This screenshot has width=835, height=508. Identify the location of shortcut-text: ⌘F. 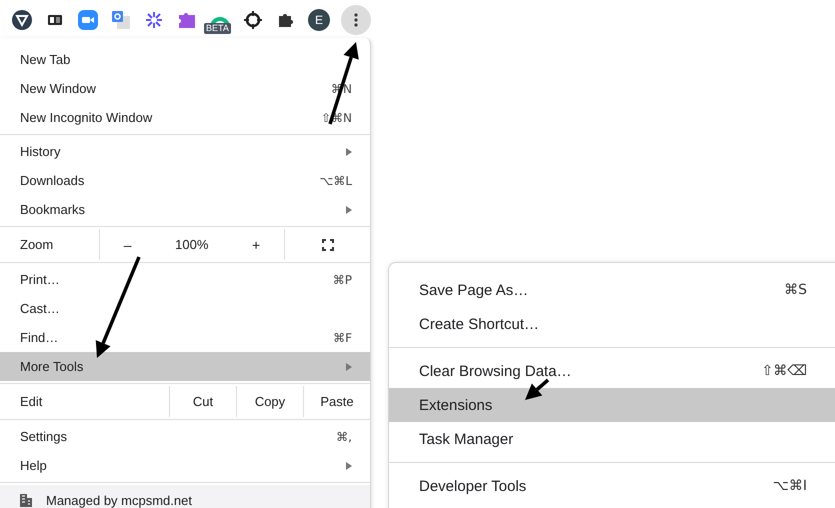
(342, 337).